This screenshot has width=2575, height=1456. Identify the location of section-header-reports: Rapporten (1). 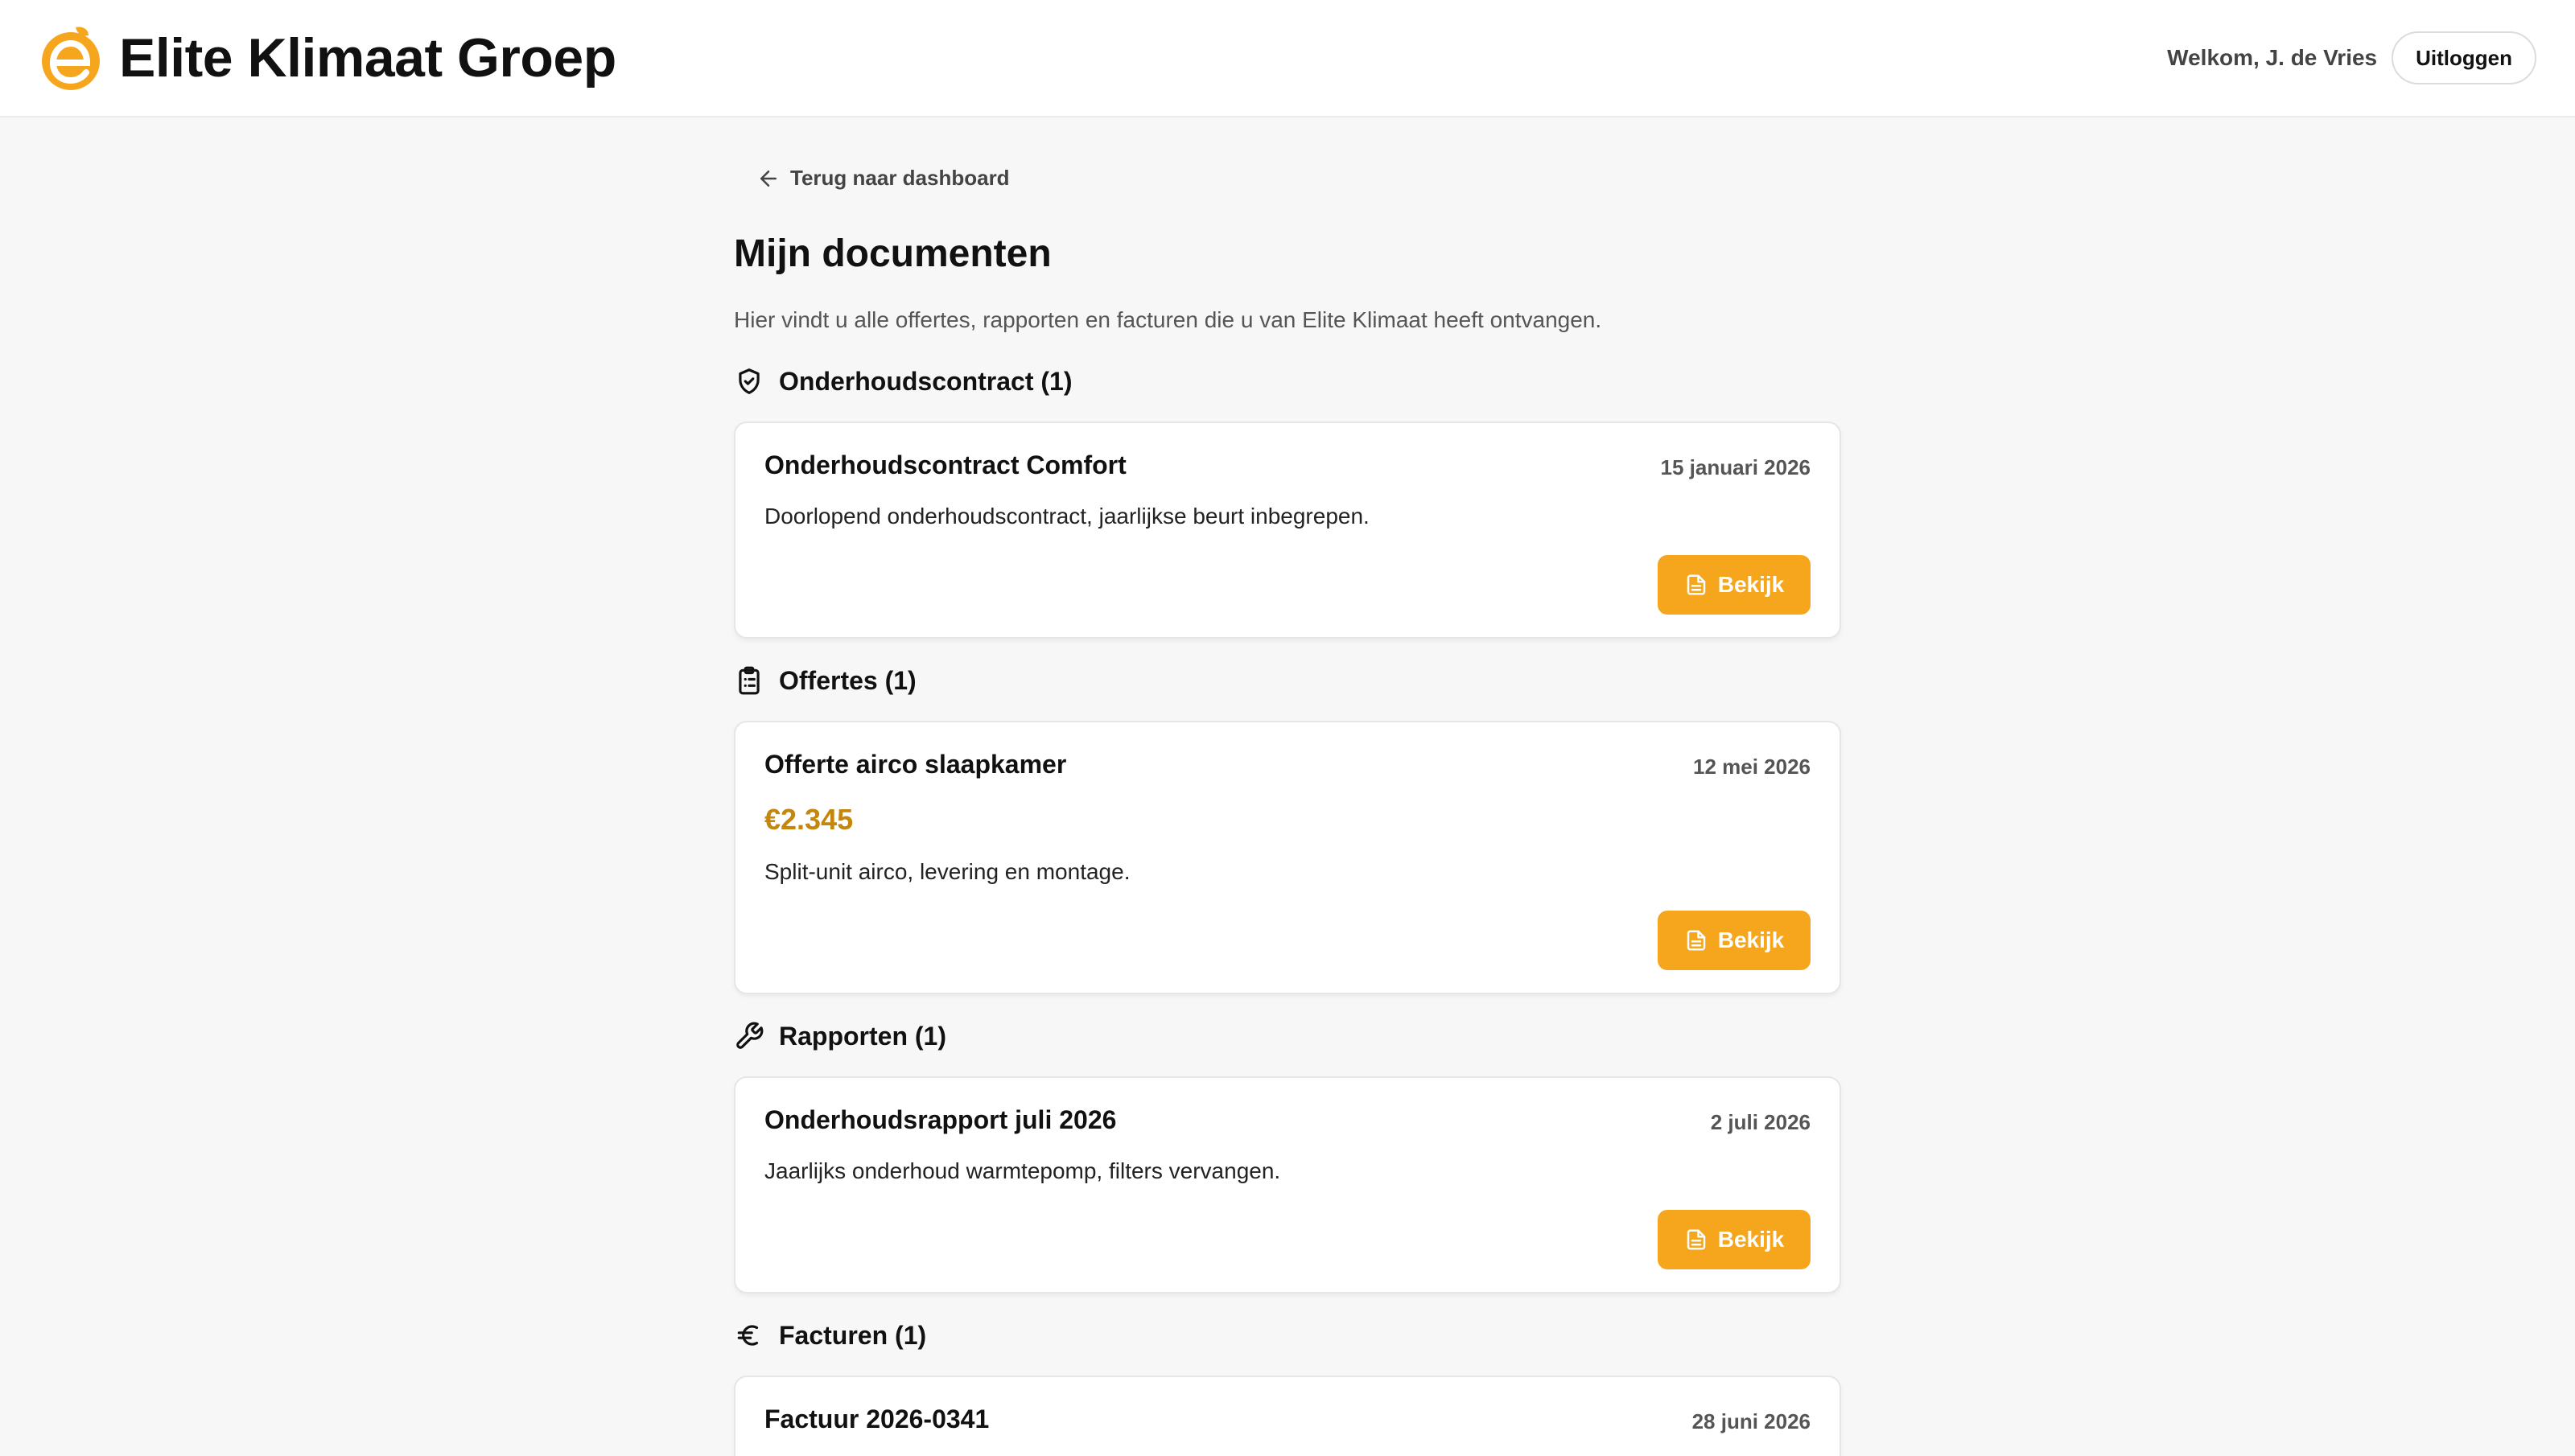
(840, 1036).